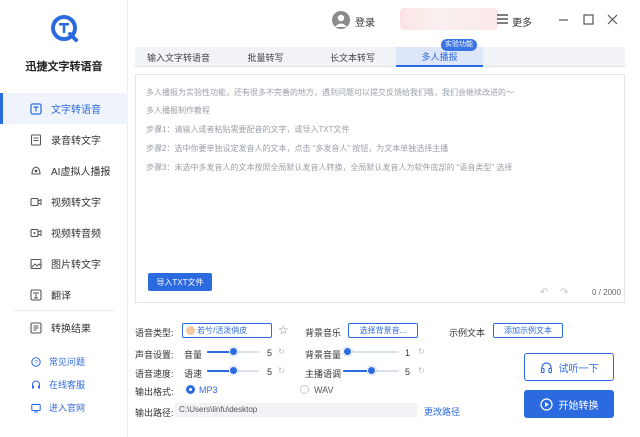  I want to click on sidebar-item-label: 视频转音频, so click(76, 234).